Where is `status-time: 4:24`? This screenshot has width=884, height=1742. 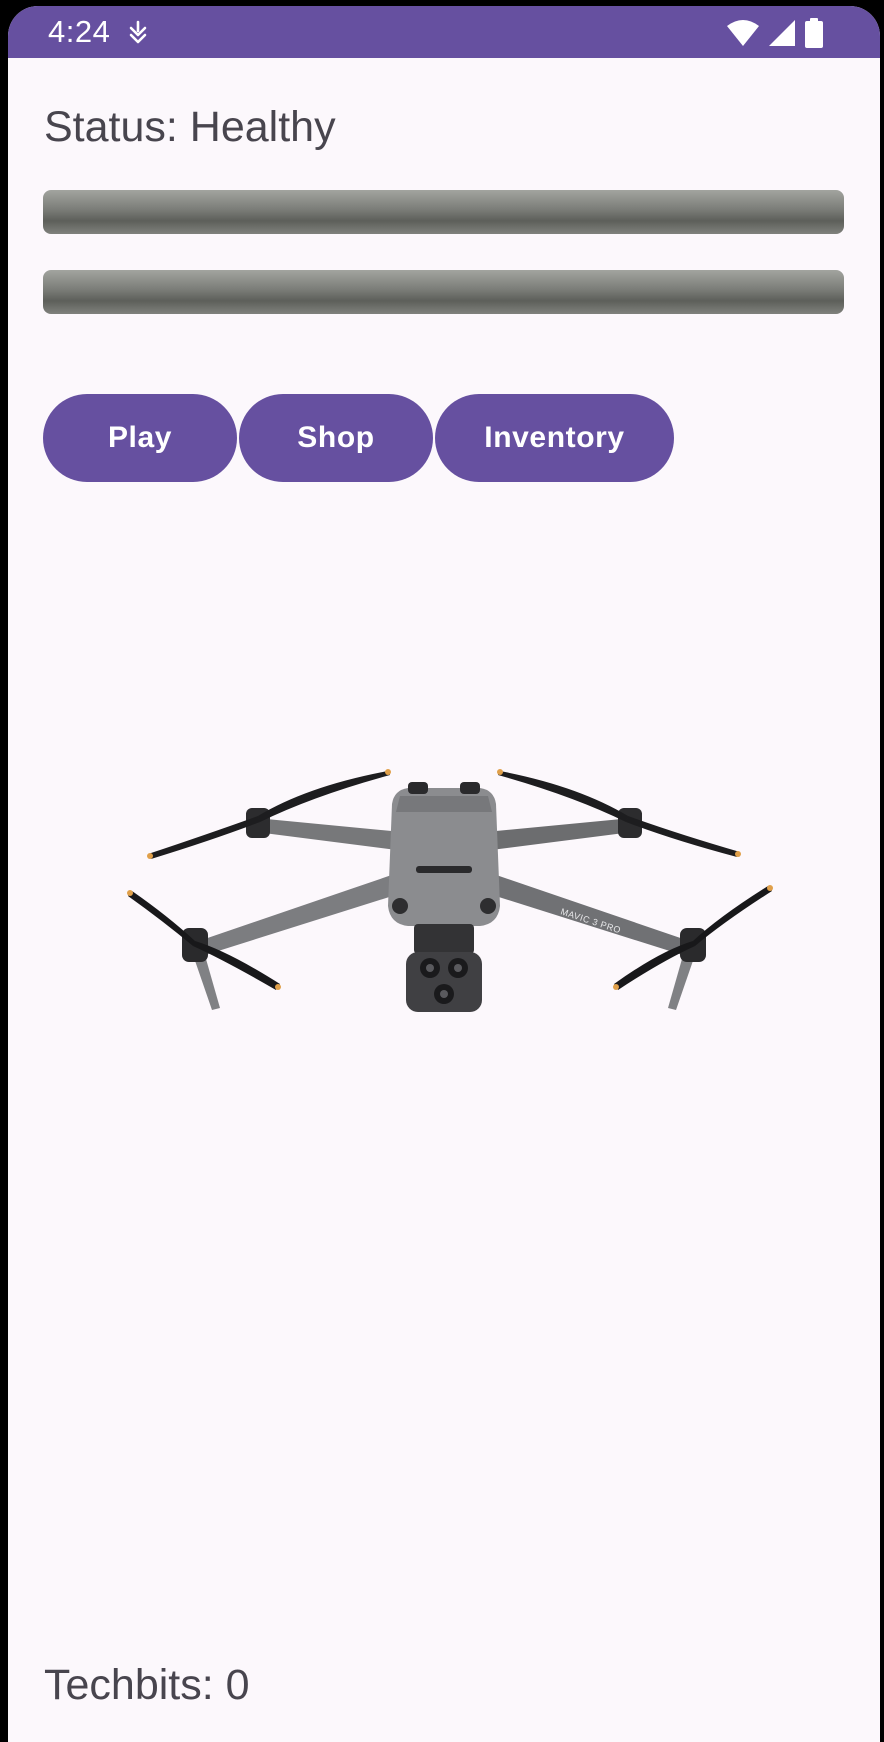
status-time: 4:24 is located at coordinates (79, 31).